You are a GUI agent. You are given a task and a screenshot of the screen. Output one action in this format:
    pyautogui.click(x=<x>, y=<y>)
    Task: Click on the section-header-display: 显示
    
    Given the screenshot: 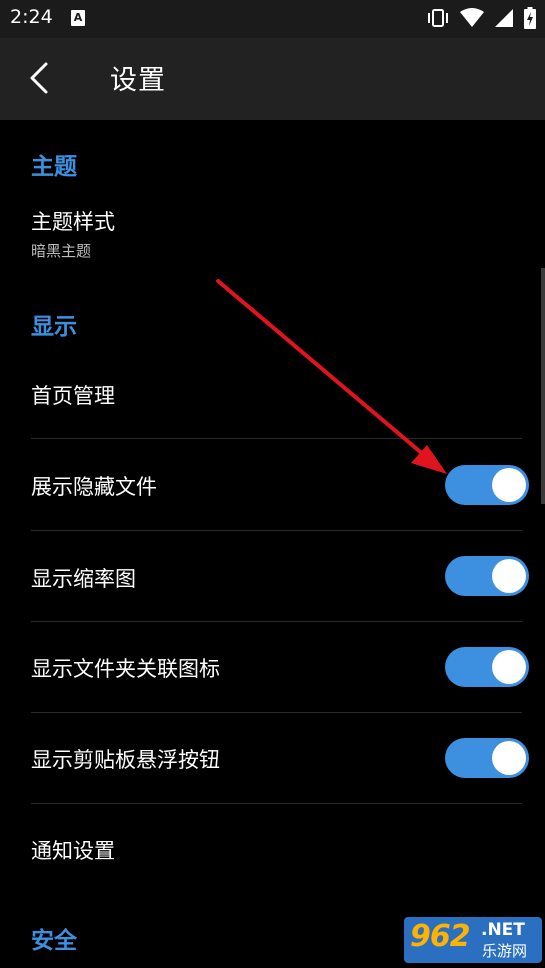 What is the action you would take?
    pyautogui.click(x=54, y=327)
    